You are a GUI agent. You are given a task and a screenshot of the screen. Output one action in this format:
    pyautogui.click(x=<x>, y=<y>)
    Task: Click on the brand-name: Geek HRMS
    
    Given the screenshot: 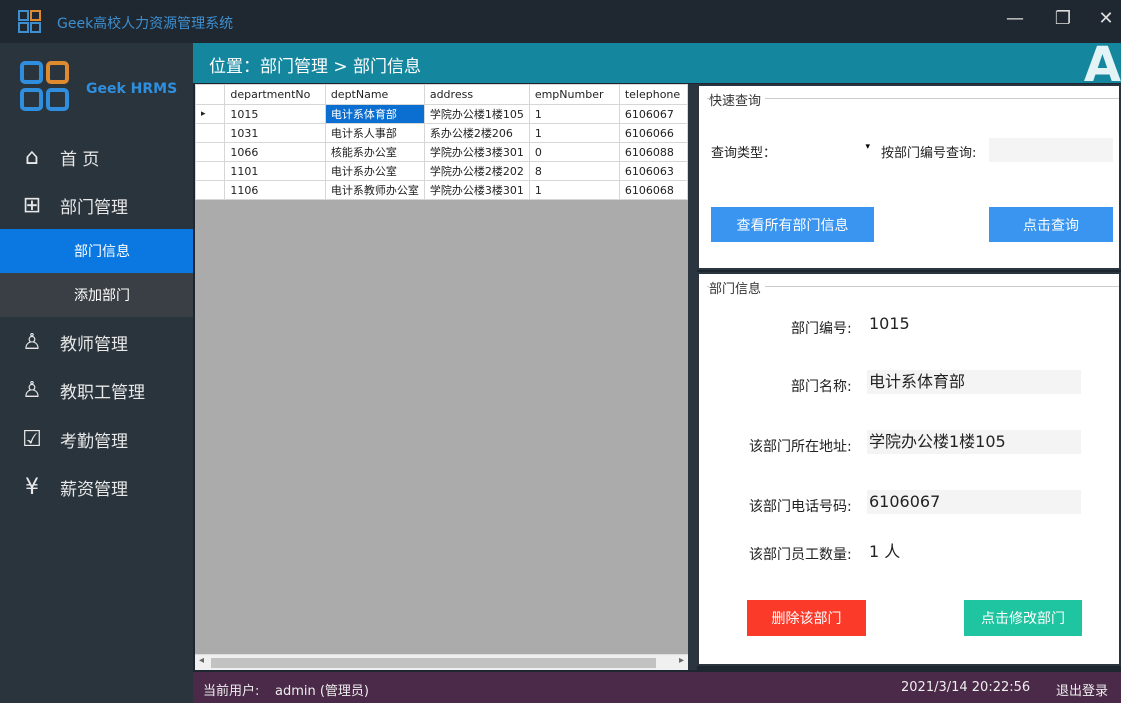 What is the action you would take?
    pyautogui.click(x=132, y=89)
    